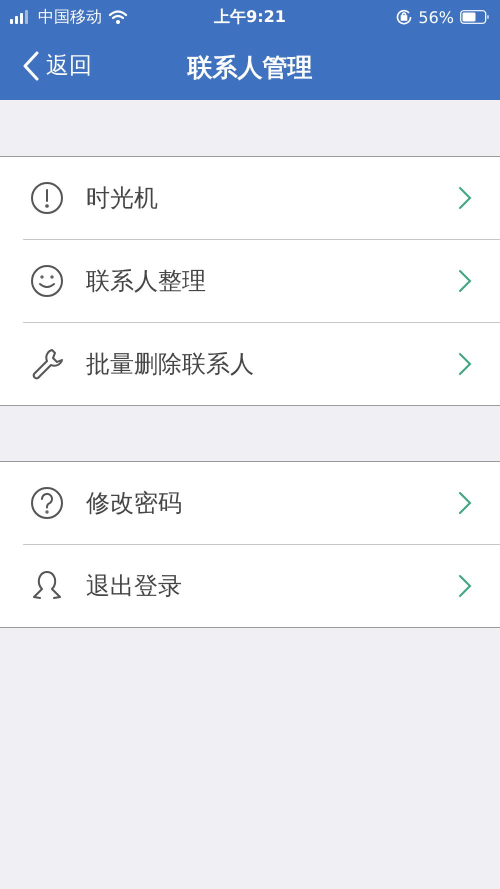 The width and height of the screenshot is (500, 889). What do you see at coordinates (250, 68) in the screenshot?
I see `page-title: 联系人管理` at bounding box center [250, 68].